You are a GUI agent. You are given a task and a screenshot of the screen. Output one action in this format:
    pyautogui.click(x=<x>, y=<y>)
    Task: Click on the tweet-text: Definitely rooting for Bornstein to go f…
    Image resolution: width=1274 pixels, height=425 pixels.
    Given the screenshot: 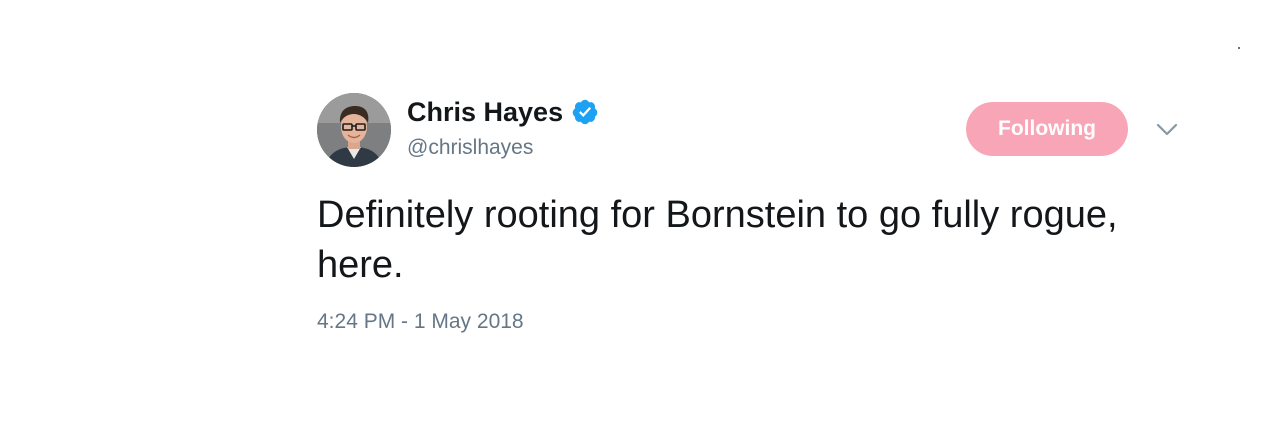 What is the action you would take?
    pyautogui.click(x=717, y=240)
    